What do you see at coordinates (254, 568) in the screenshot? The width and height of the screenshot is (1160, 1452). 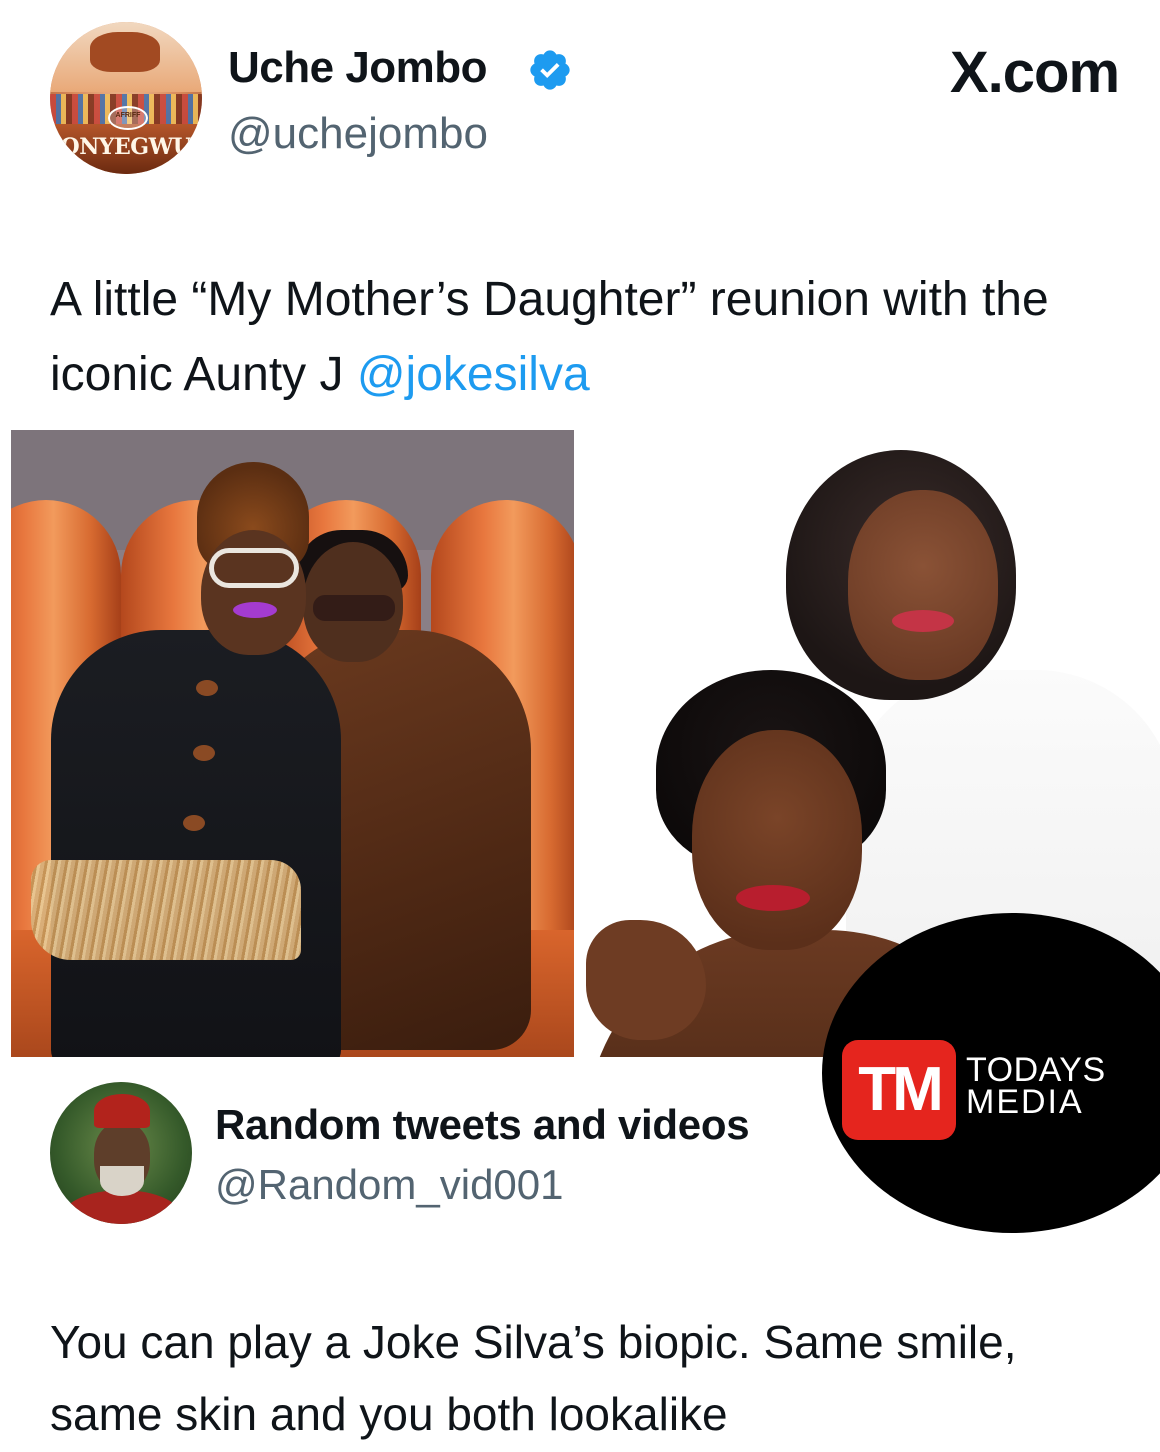 I see `white-glasses` at bounding box center [254, 568].